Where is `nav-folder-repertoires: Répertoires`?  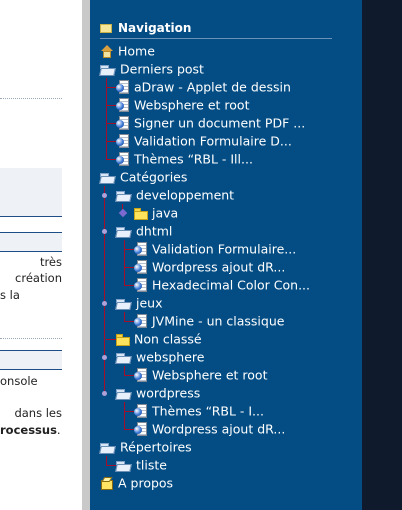
nav-folder-repertoires: Répertoires is located at coordinates (146, 447).